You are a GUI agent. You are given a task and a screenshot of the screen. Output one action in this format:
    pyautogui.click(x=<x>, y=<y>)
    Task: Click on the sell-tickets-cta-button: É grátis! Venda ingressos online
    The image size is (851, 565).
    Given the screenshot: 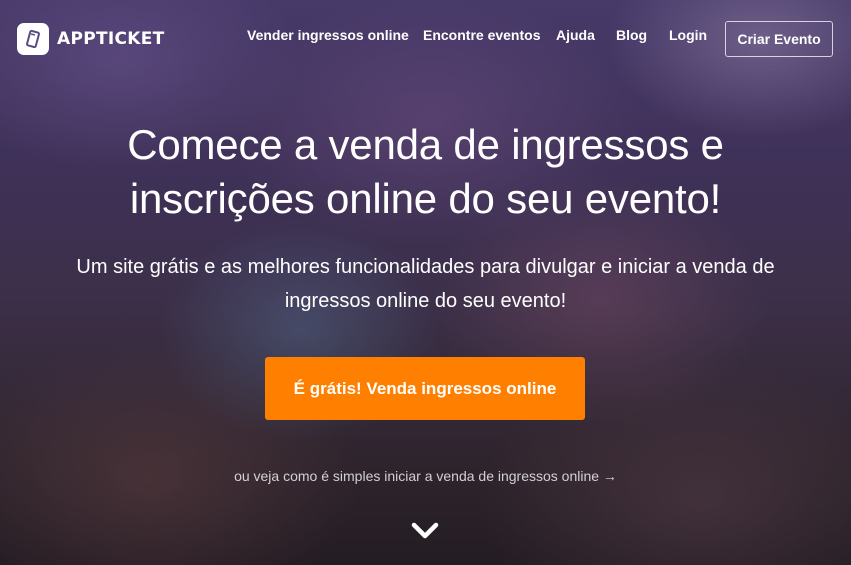 What is the action you would take?
    pyautogui.click(x=425, y=388)
    